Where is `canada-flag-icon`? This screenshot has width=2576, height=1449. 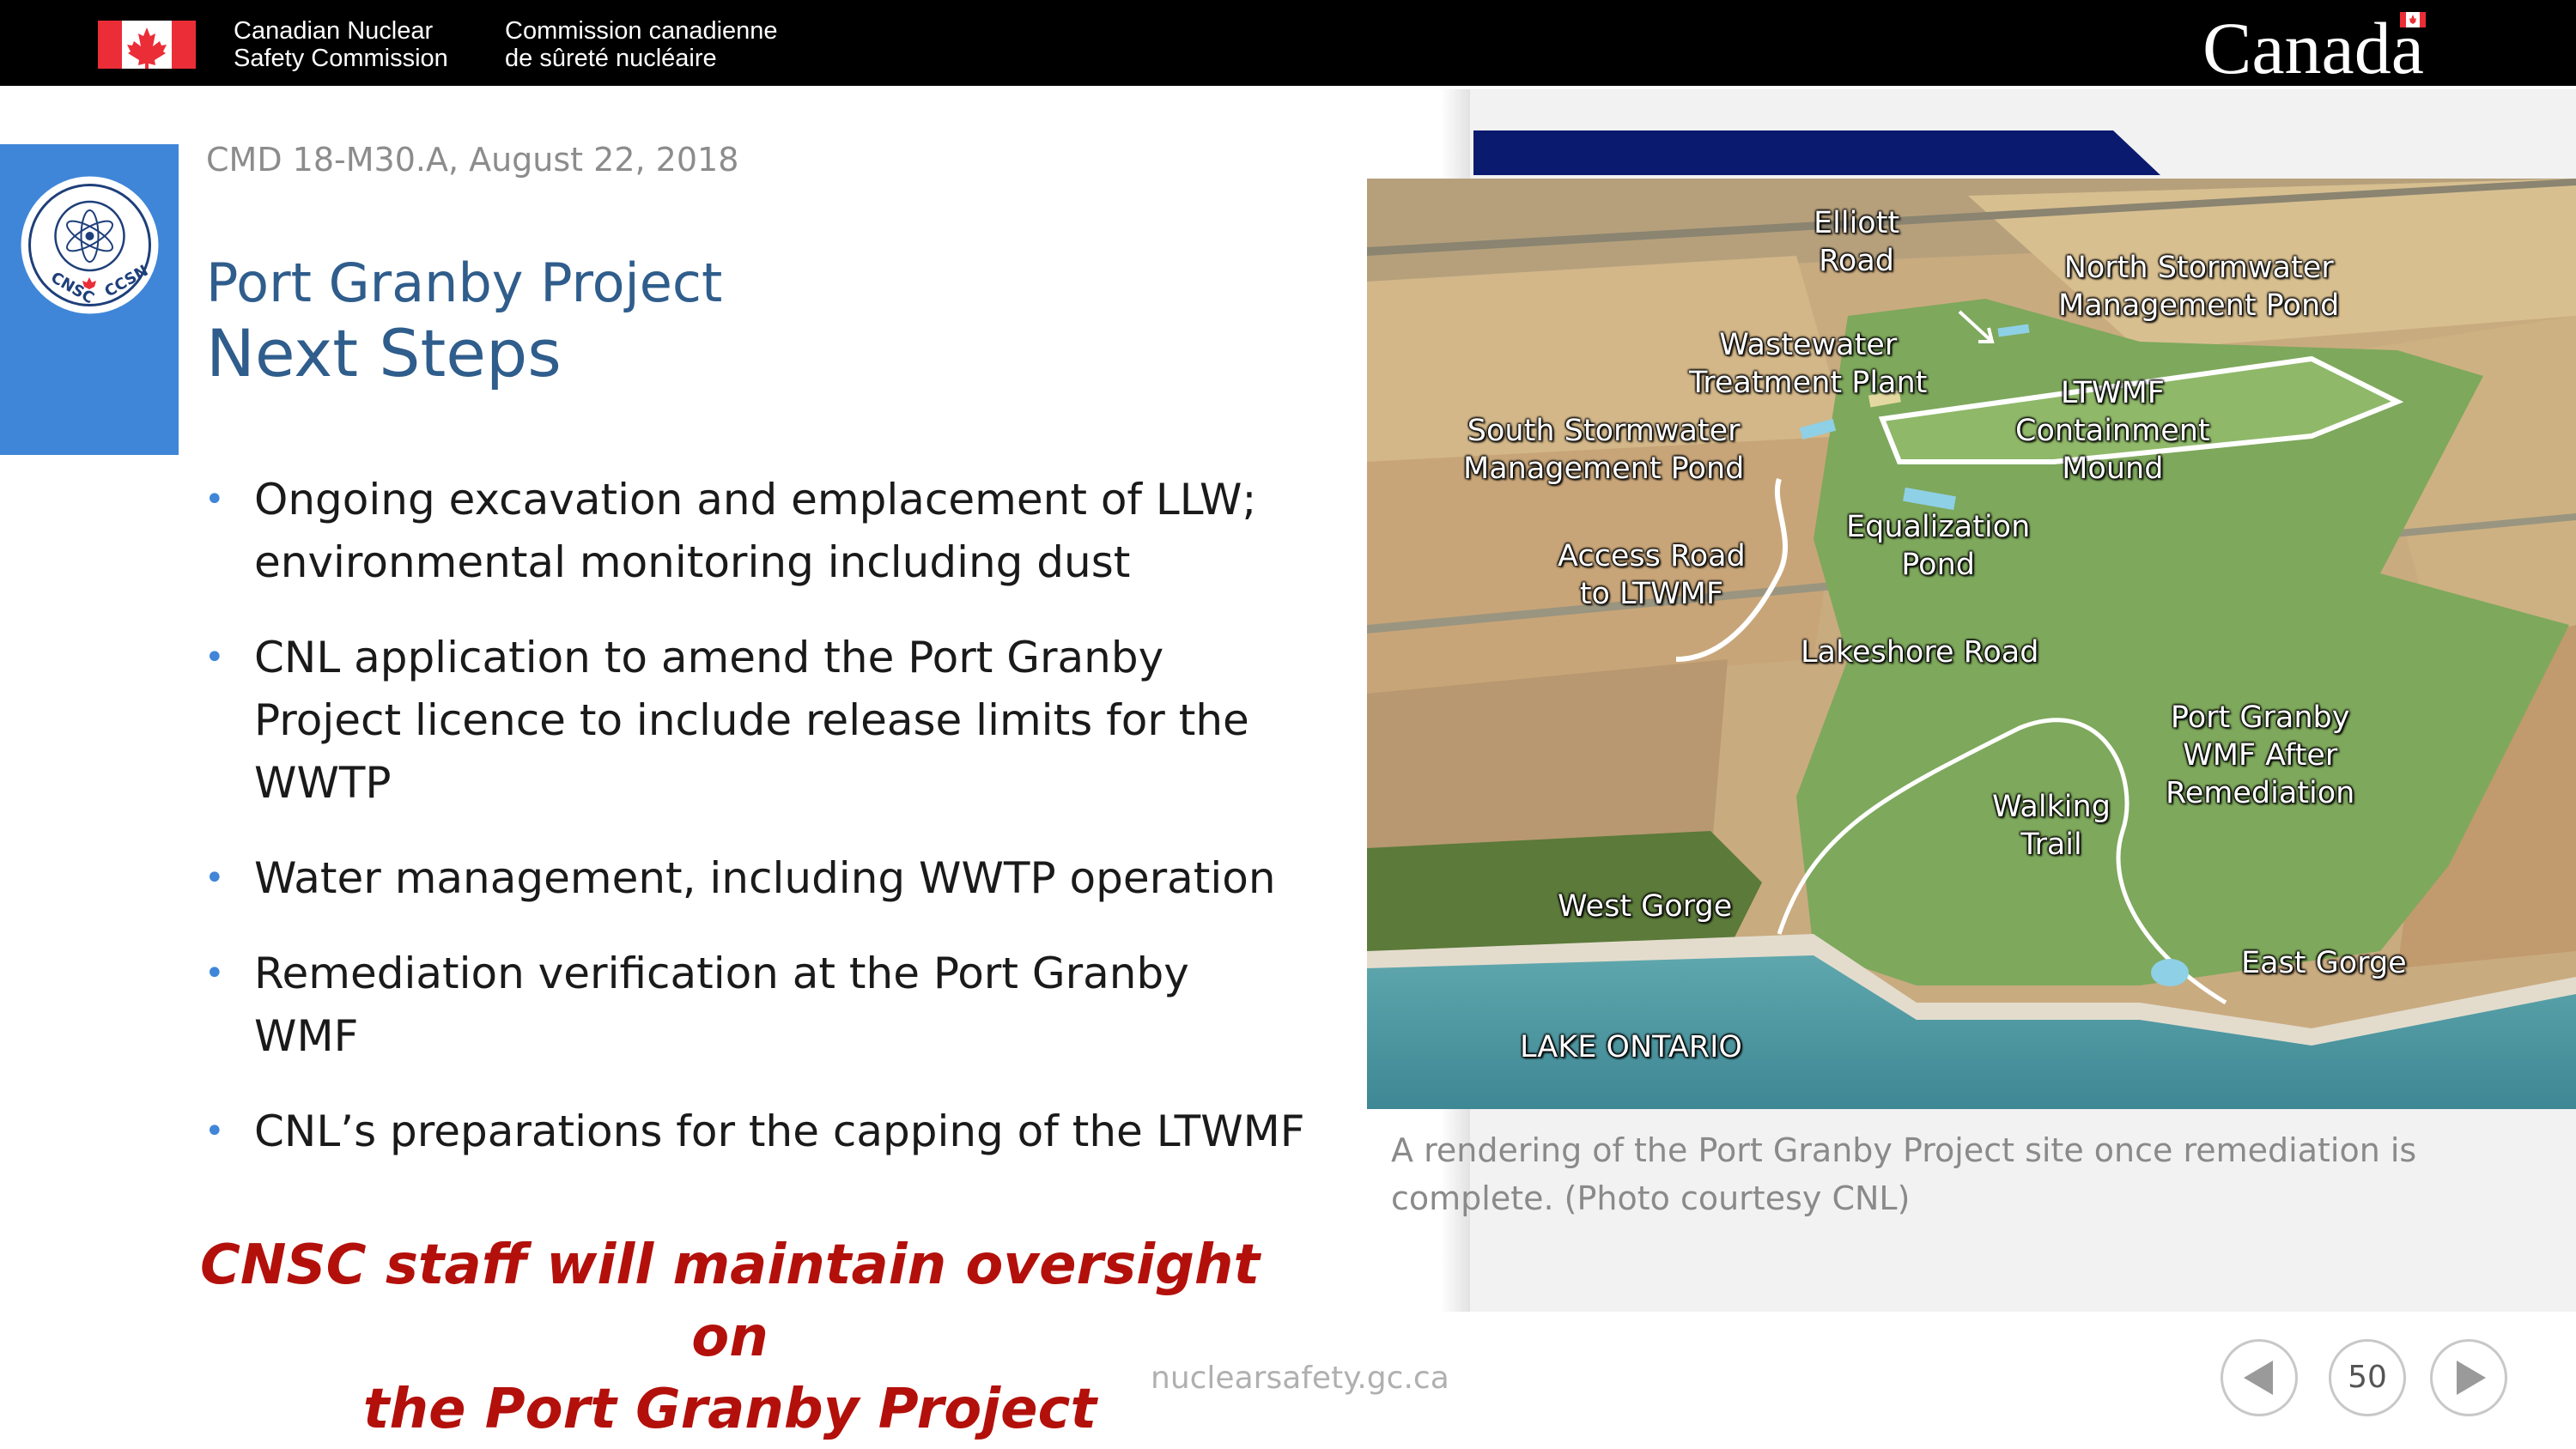
canada-flag-icon is located at coordinates (147, 45).